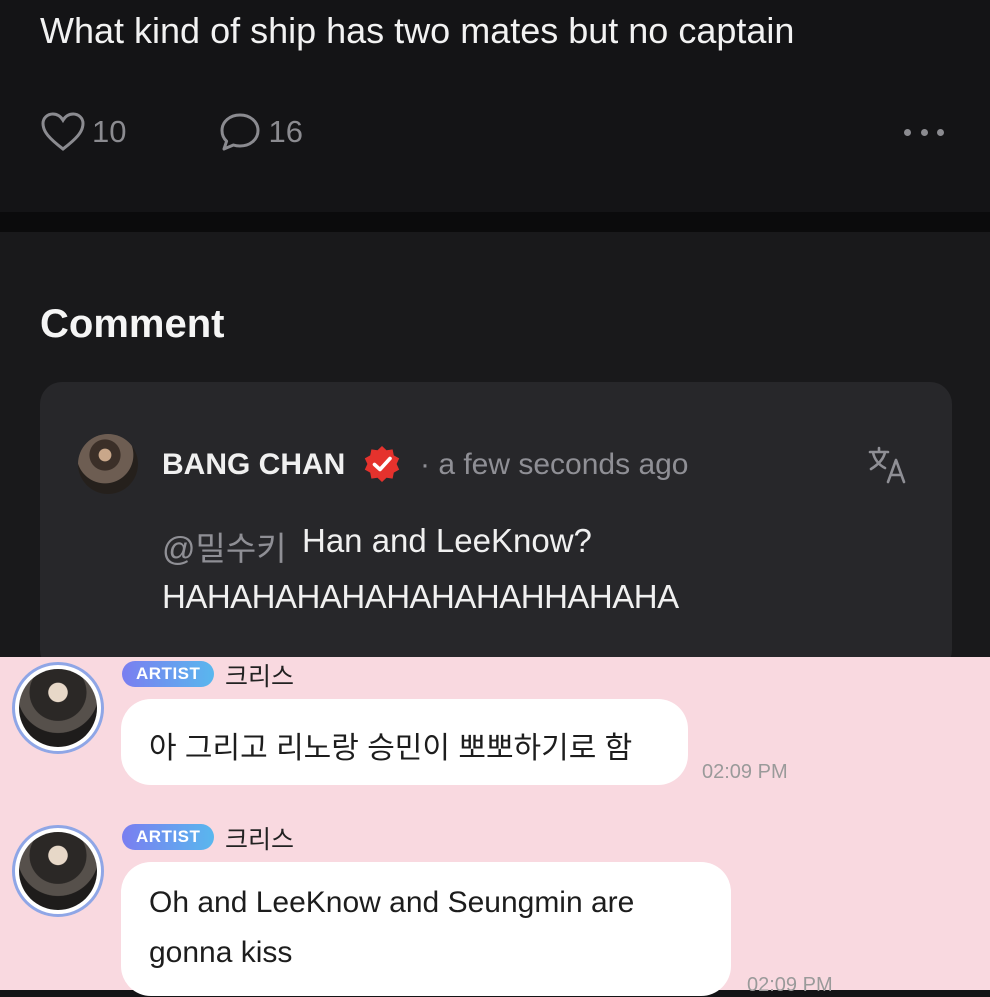 The width and height of the screenshot is (990, 997). Describe the element at coordinates (63, 131) in the screenshot. I see `heart-icon` at that location.